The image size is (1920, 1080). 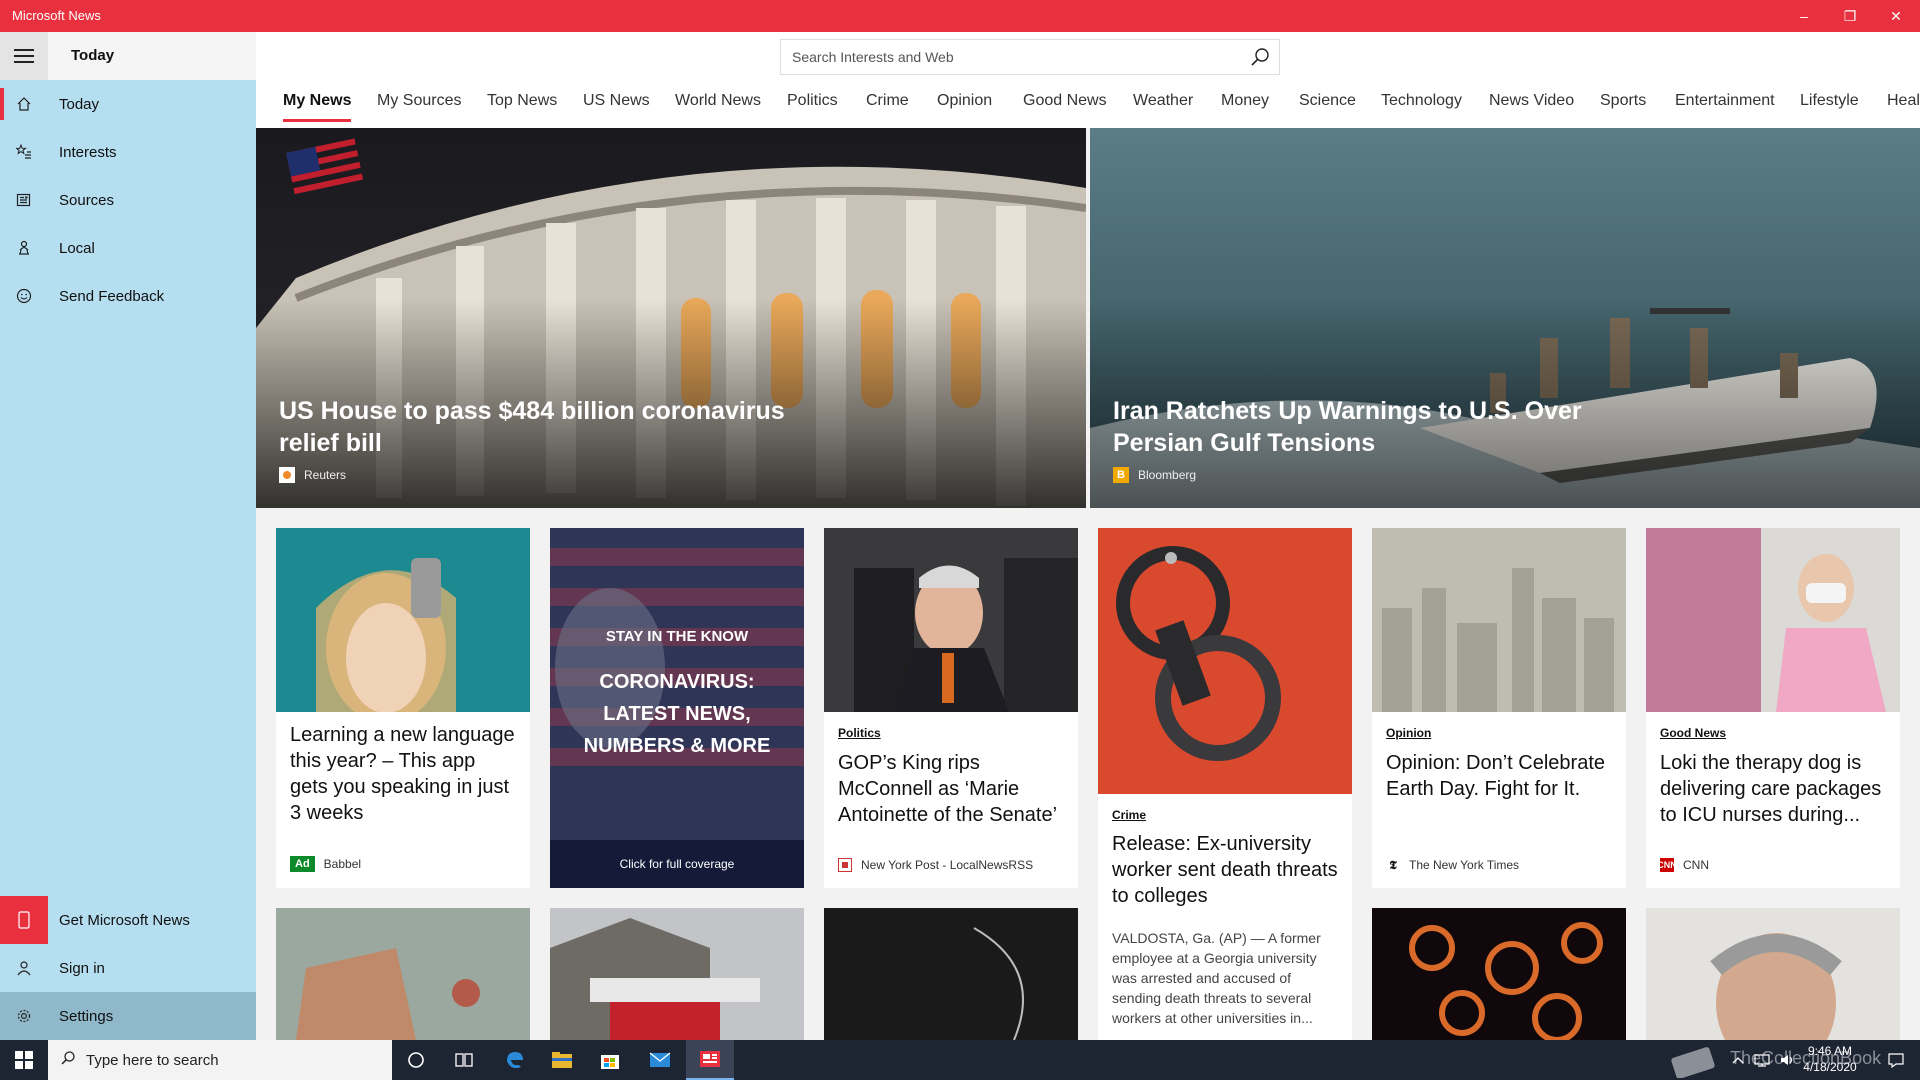 What do you see at coordinates (660, 1060) in the screenshot?
I see `mail-icon` at bounding box center [660, 1060].